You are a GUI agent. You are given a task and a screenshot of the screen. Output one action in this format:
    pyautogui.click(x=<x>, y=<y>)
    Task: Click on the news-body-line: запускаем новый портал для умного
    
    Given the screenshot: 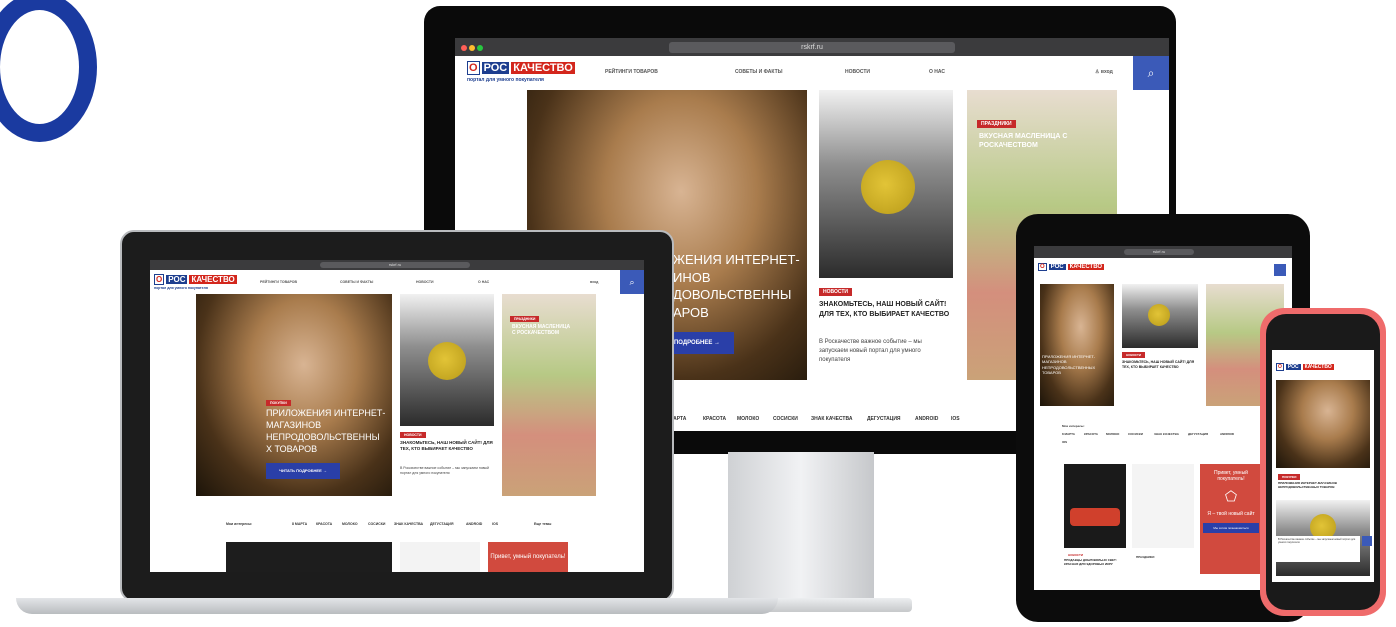 What is the action you would take?
    pyautogui.click(x=870, y=351)
    